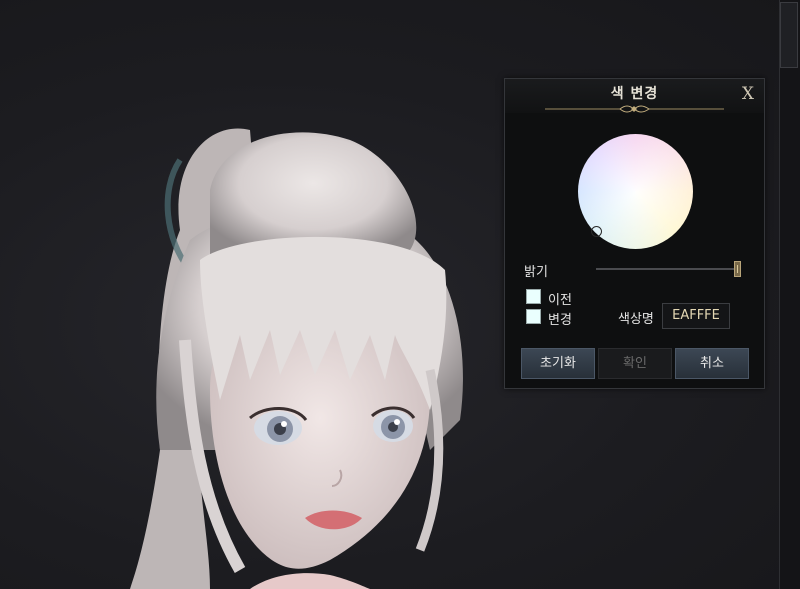 This screenshot has height=589, width=800. I want to click on previous-color-label: 이전, so click(560, 300).